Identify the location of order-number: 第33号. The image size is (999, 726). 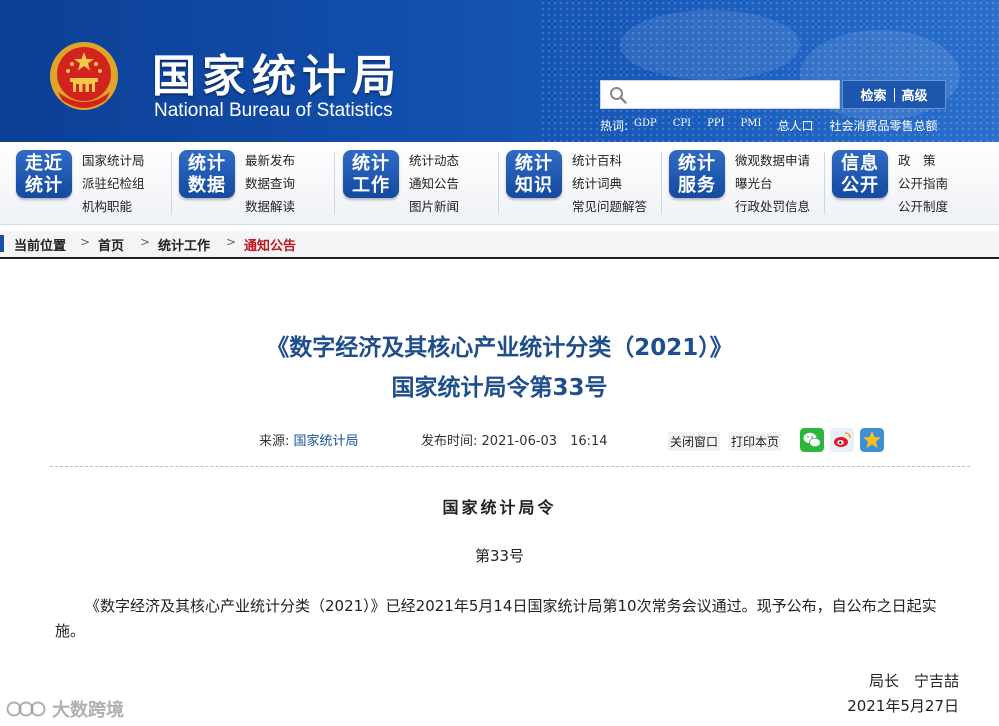
(499, 556).